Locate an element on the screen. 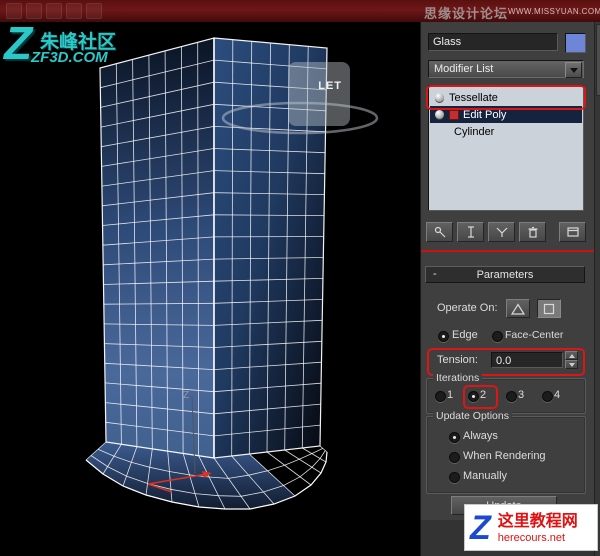 This screenshot has width=600, height=556. triangle-up-icon is located at coordinates (571, 355).